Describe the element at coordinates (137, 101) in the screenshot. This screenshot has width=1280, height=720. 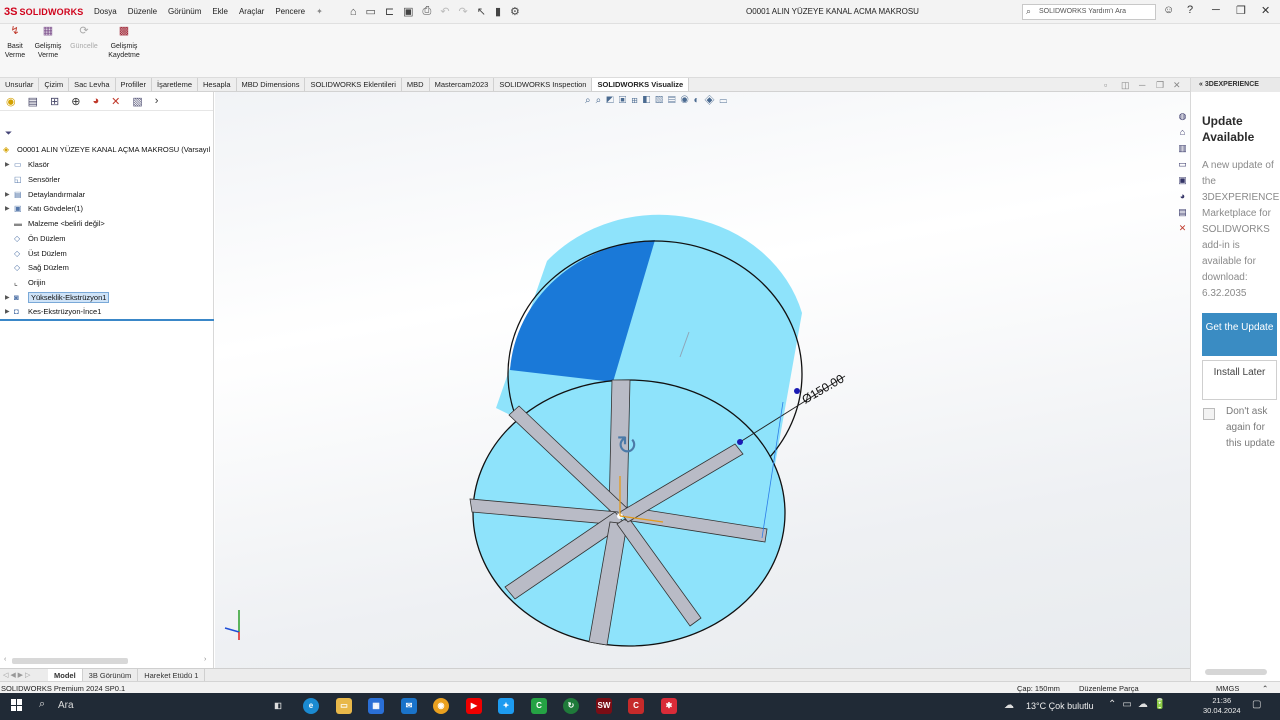
I see `mastercam-icon: ▧` at that location.